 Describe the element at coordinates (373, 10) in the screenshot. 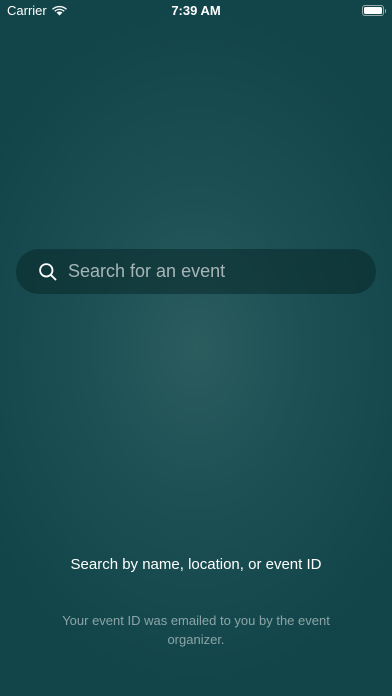

I see `battery-icon` at that location.